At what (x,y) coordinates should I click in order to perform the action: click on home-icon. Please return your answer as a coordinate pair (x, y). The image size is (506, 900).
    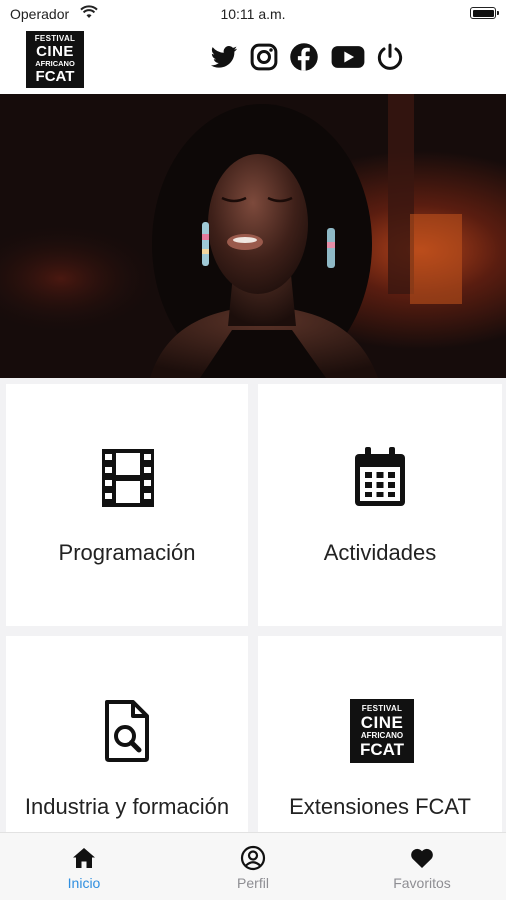
    Looking at the image, I should click on (84, 858).